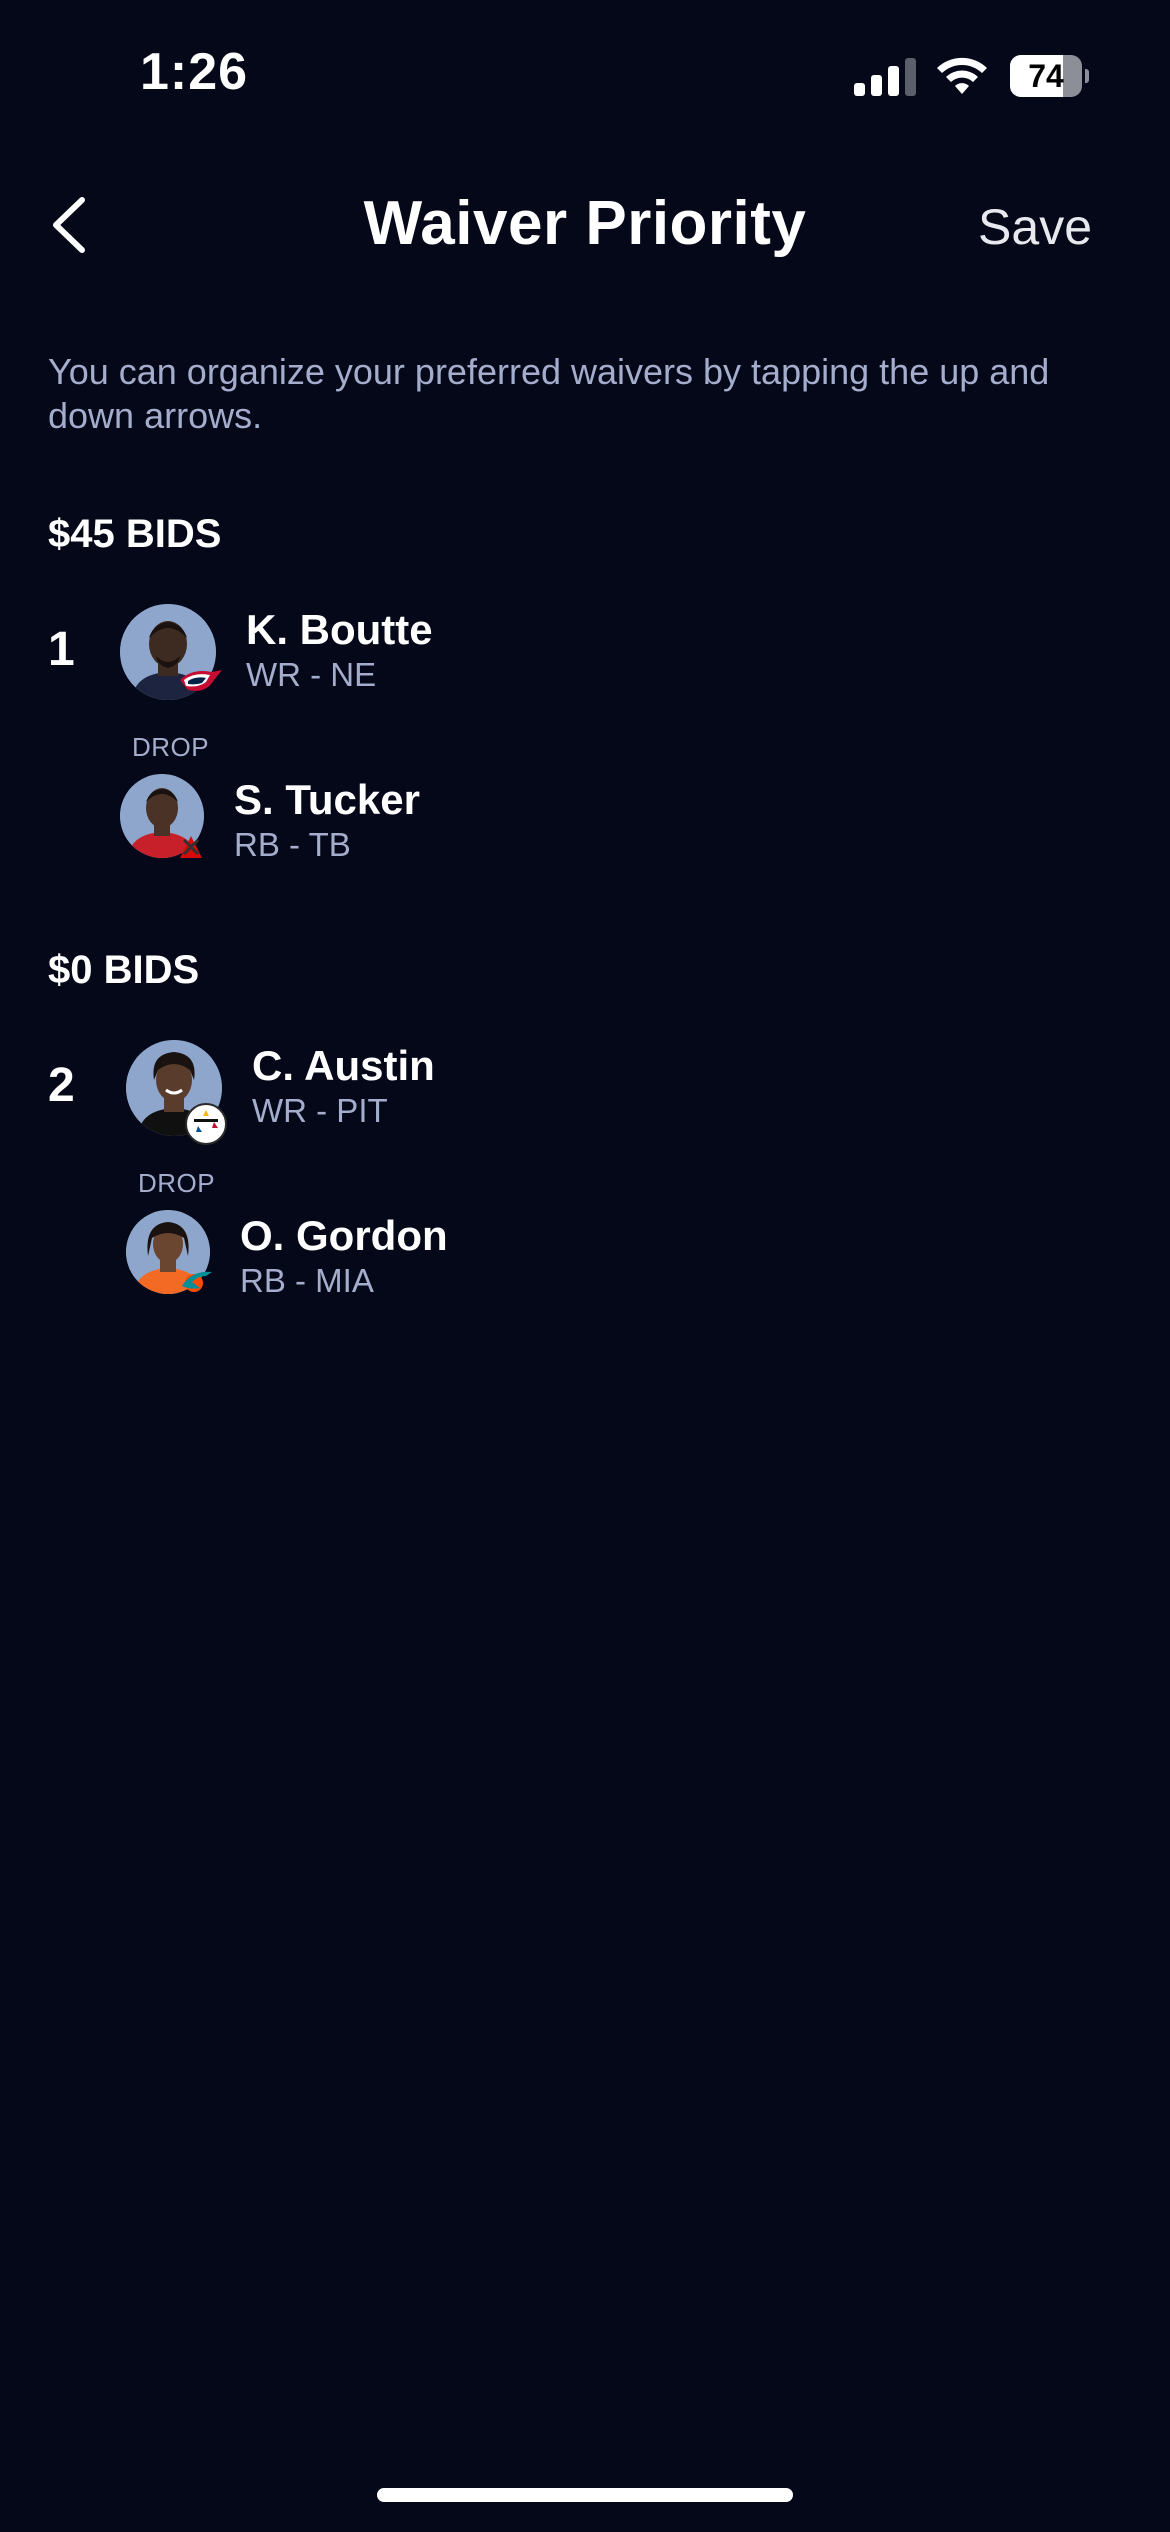 Image resolution: width=1170 pixels, height=2532 pixels. Describe the element at coordinates (124, 970) in the screenshot. I see `bid-group-title: $0 BIDS` at that location.